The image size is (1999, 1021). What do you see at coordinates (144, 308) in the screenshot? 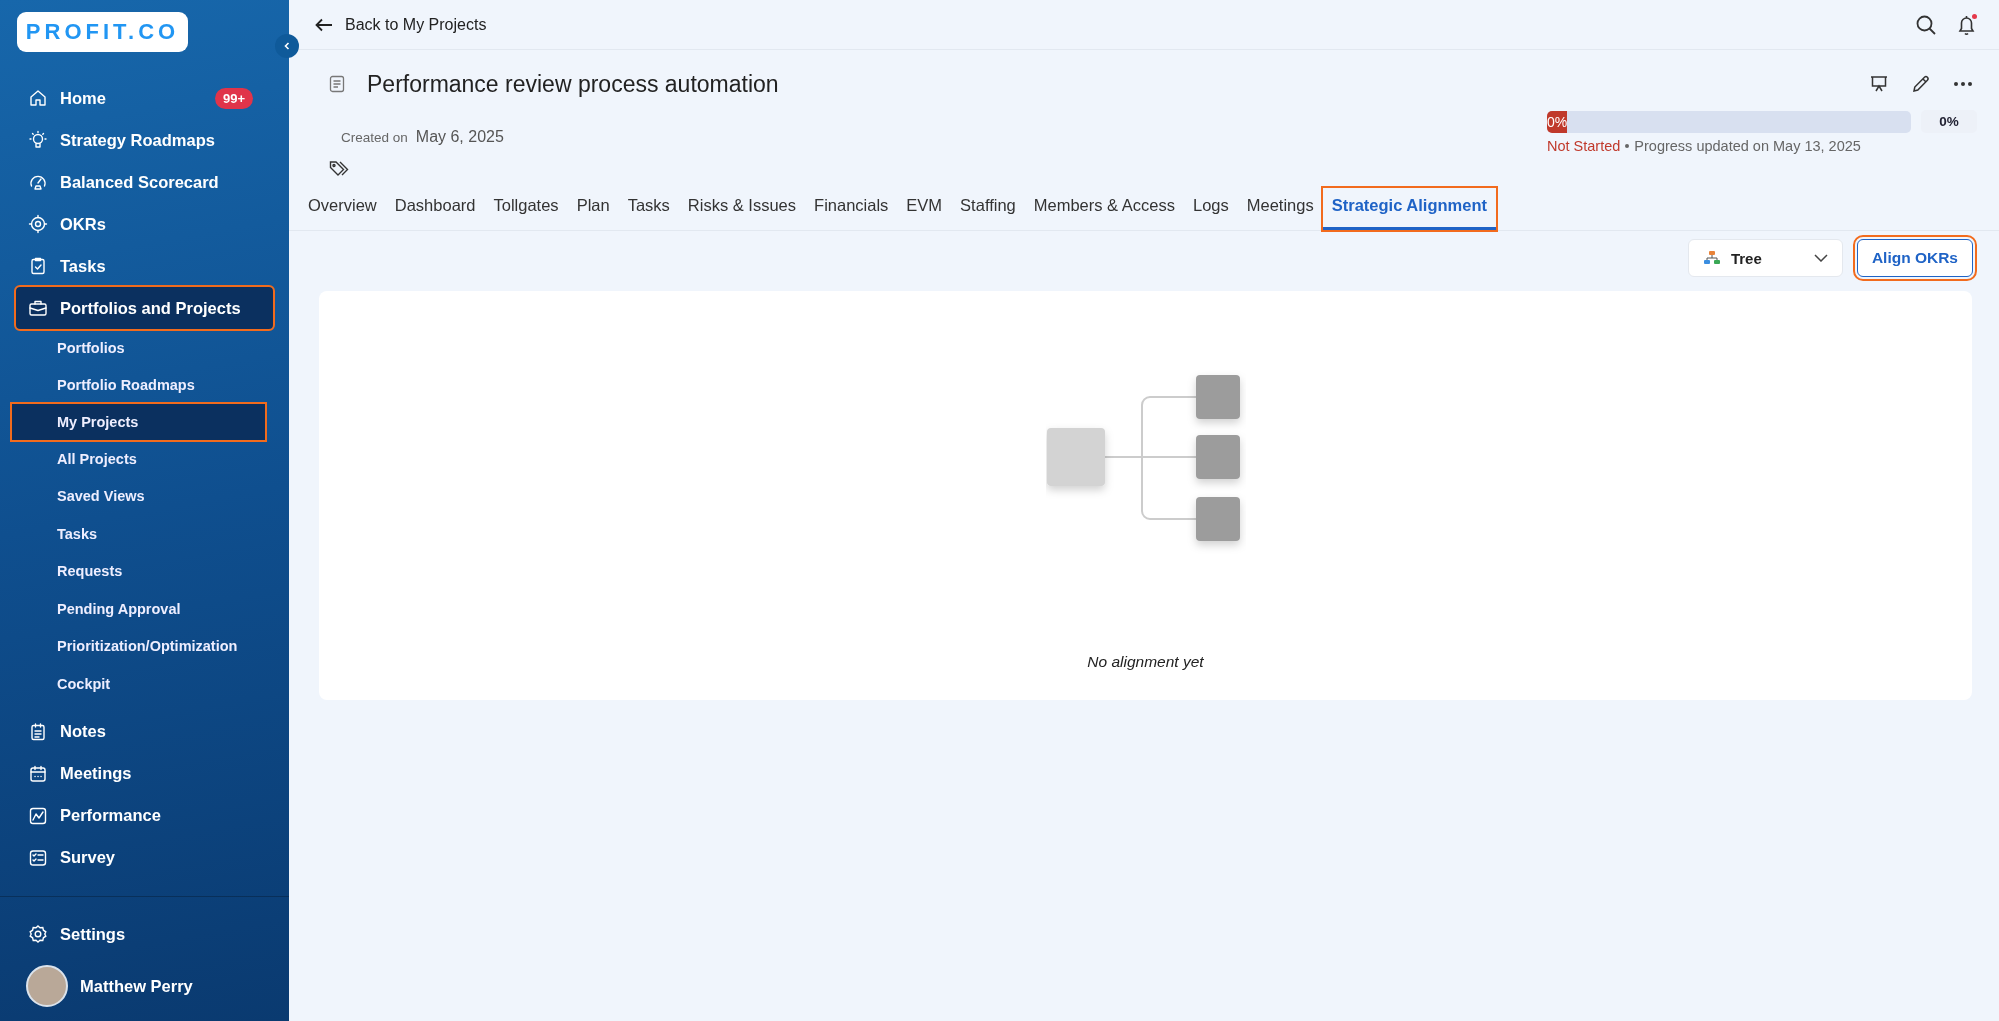
I see `sidebar-item: Portfolios and Projects` at bounding box center [144, 308].